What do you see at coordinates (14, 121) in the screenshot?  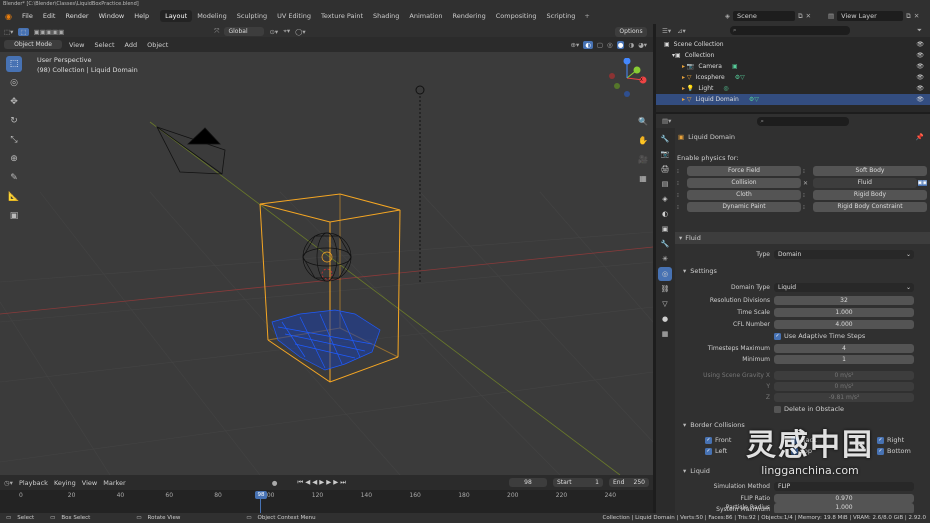 I see `rotate-tool-icon: ↻` at bounding box center [14, 121].